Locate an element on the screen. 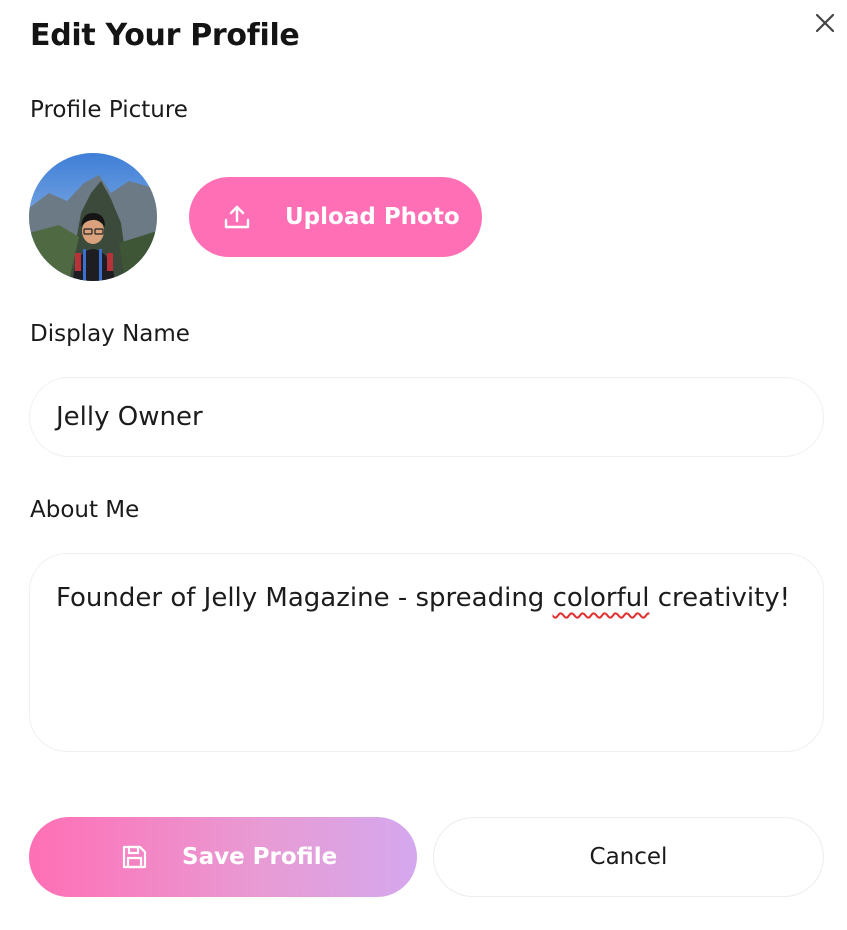  cancel-button: Cancel is located at coordinates (628, 857).